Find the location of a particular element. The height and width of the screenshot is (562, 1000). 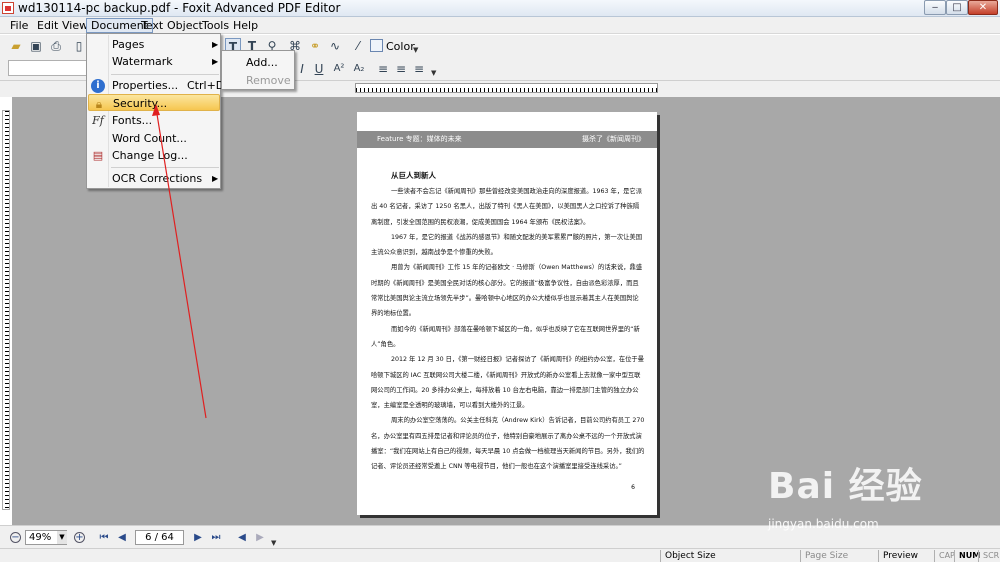

underline-icon: U is located at coordinates (319, 69).